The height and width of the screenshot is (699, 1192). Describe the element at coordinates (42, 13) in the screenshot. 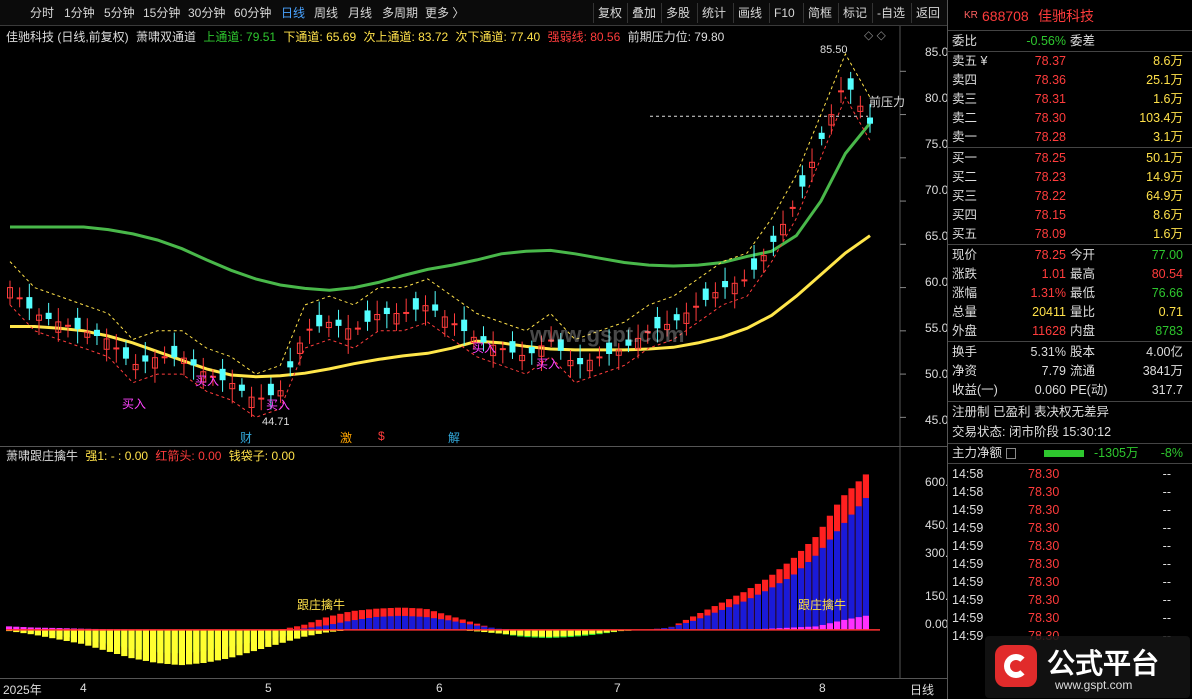

I see `period-tab-timeshare: 分时` at that location.